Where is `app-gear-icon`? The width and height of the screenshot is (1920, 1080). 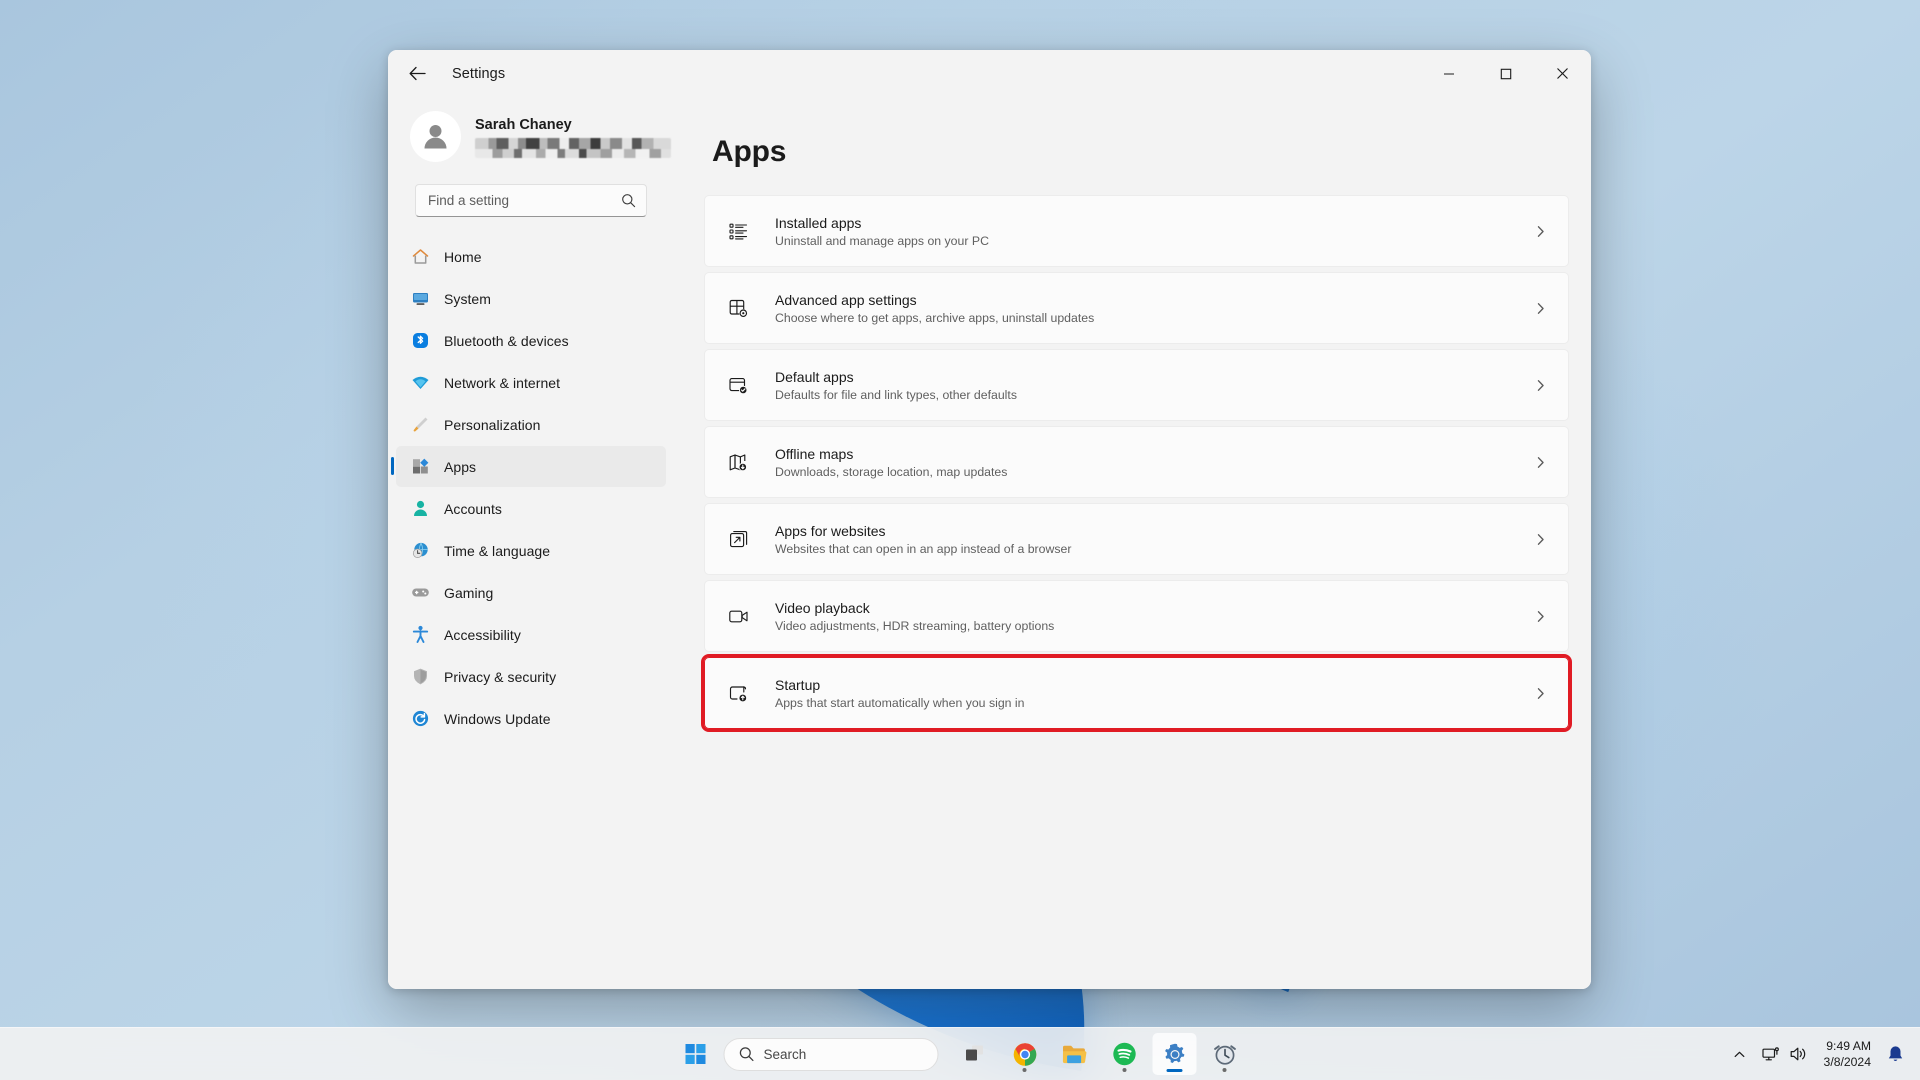 app-gear-icon is located at coordinates (738, 308).